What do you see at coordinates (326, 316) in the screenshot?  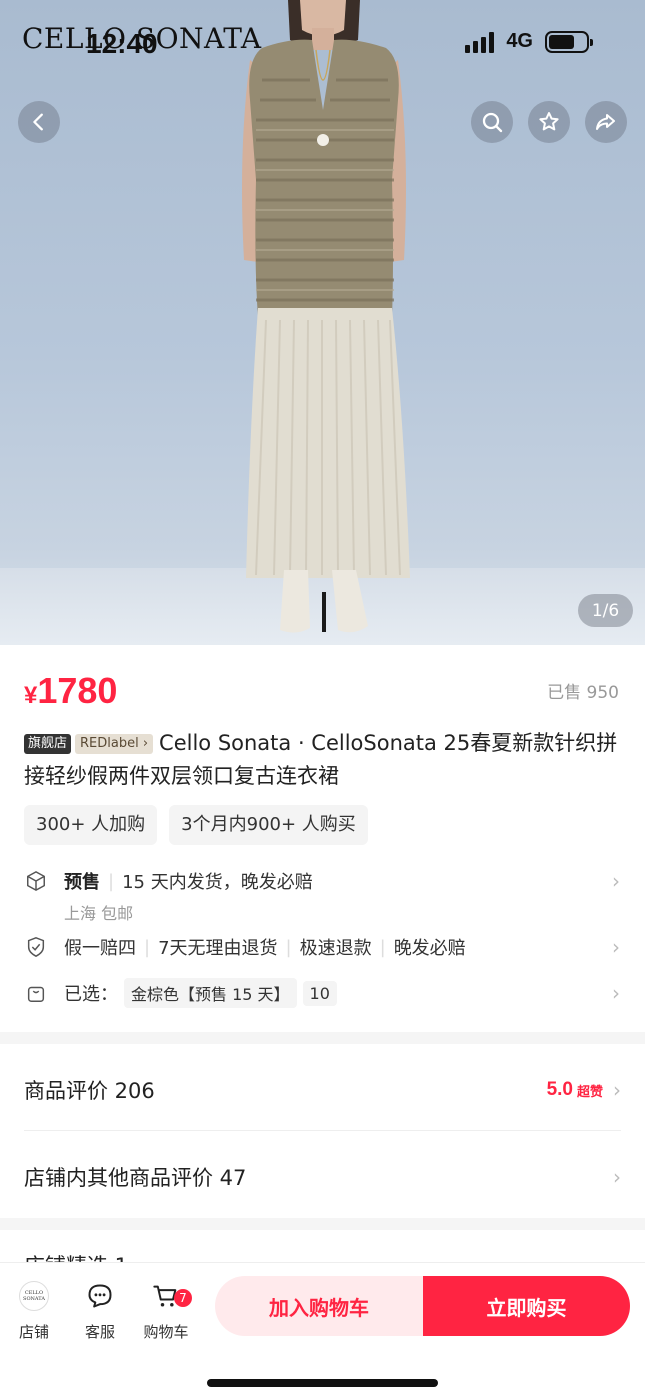 I see `product-photo` at bounding box center [326, 316].